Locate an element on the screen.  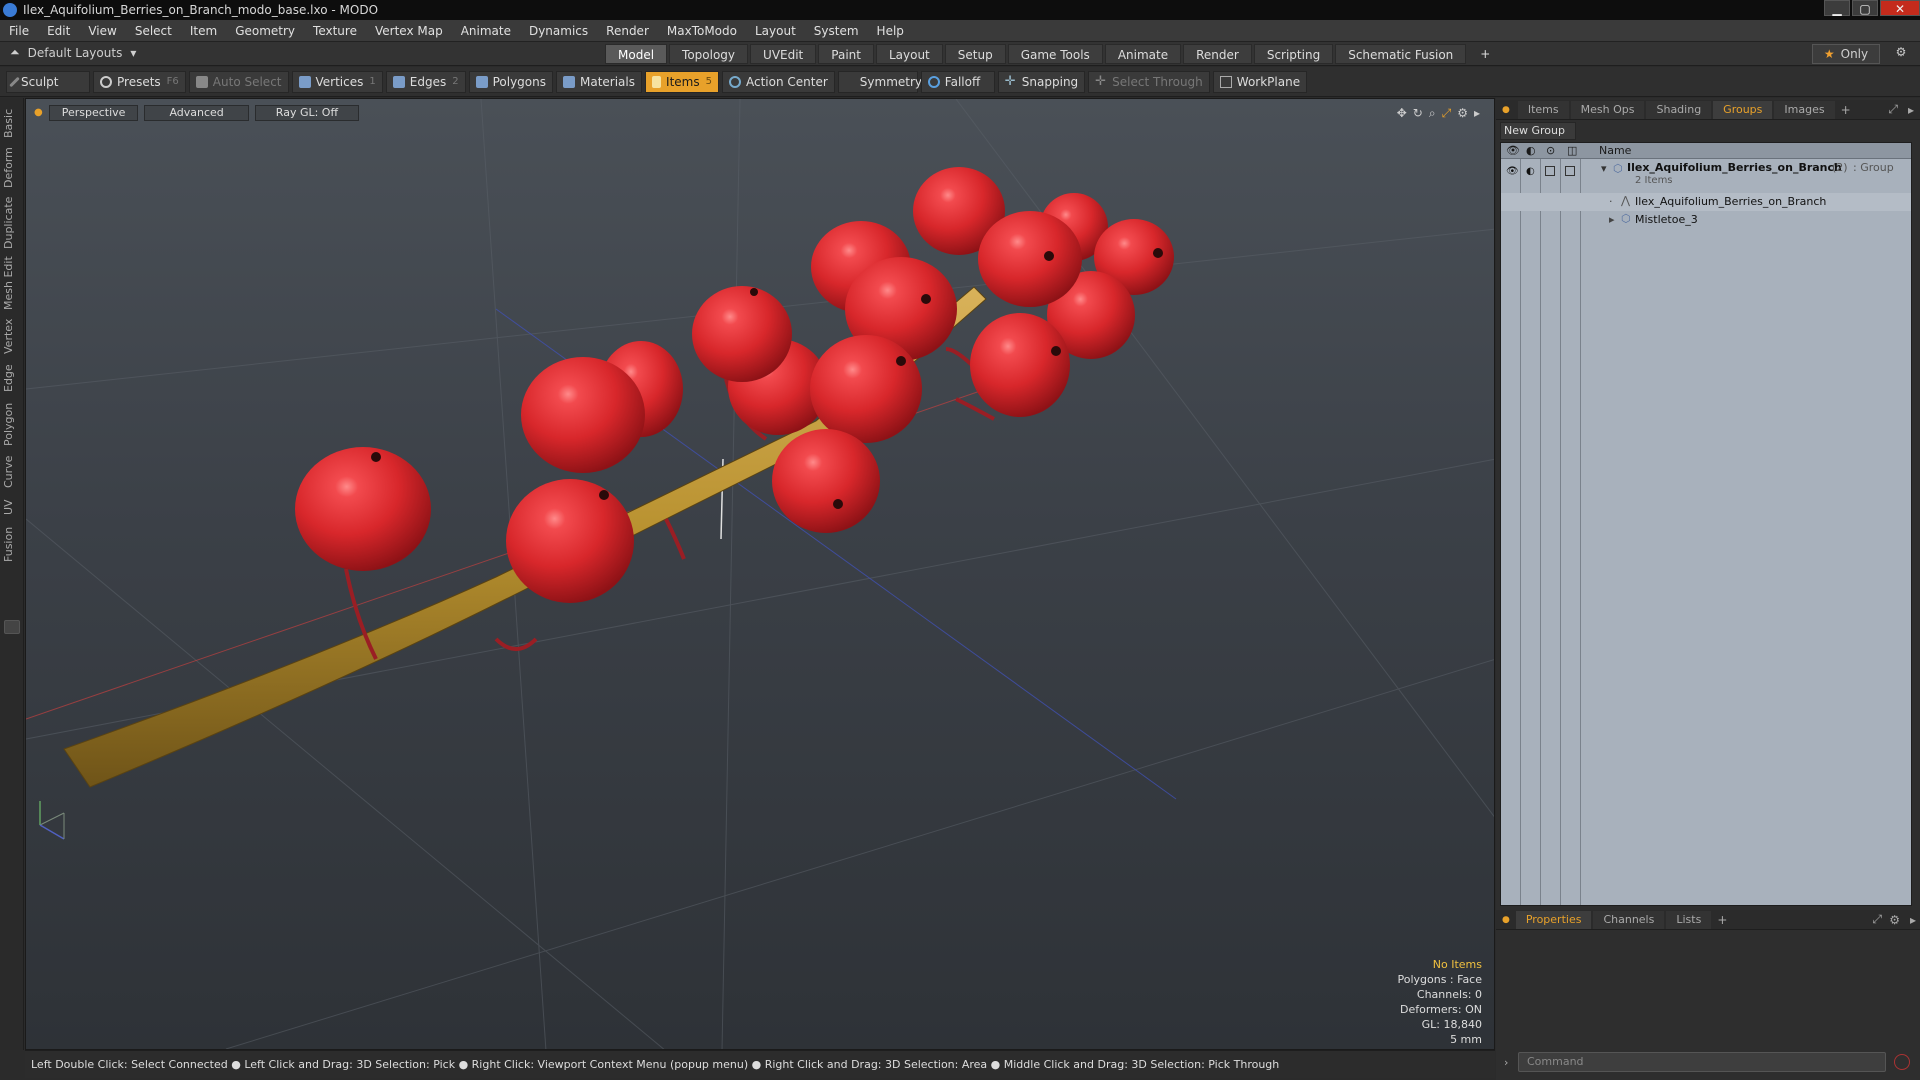
minimize-button: ▁ is located at coordinates (1837, 8).